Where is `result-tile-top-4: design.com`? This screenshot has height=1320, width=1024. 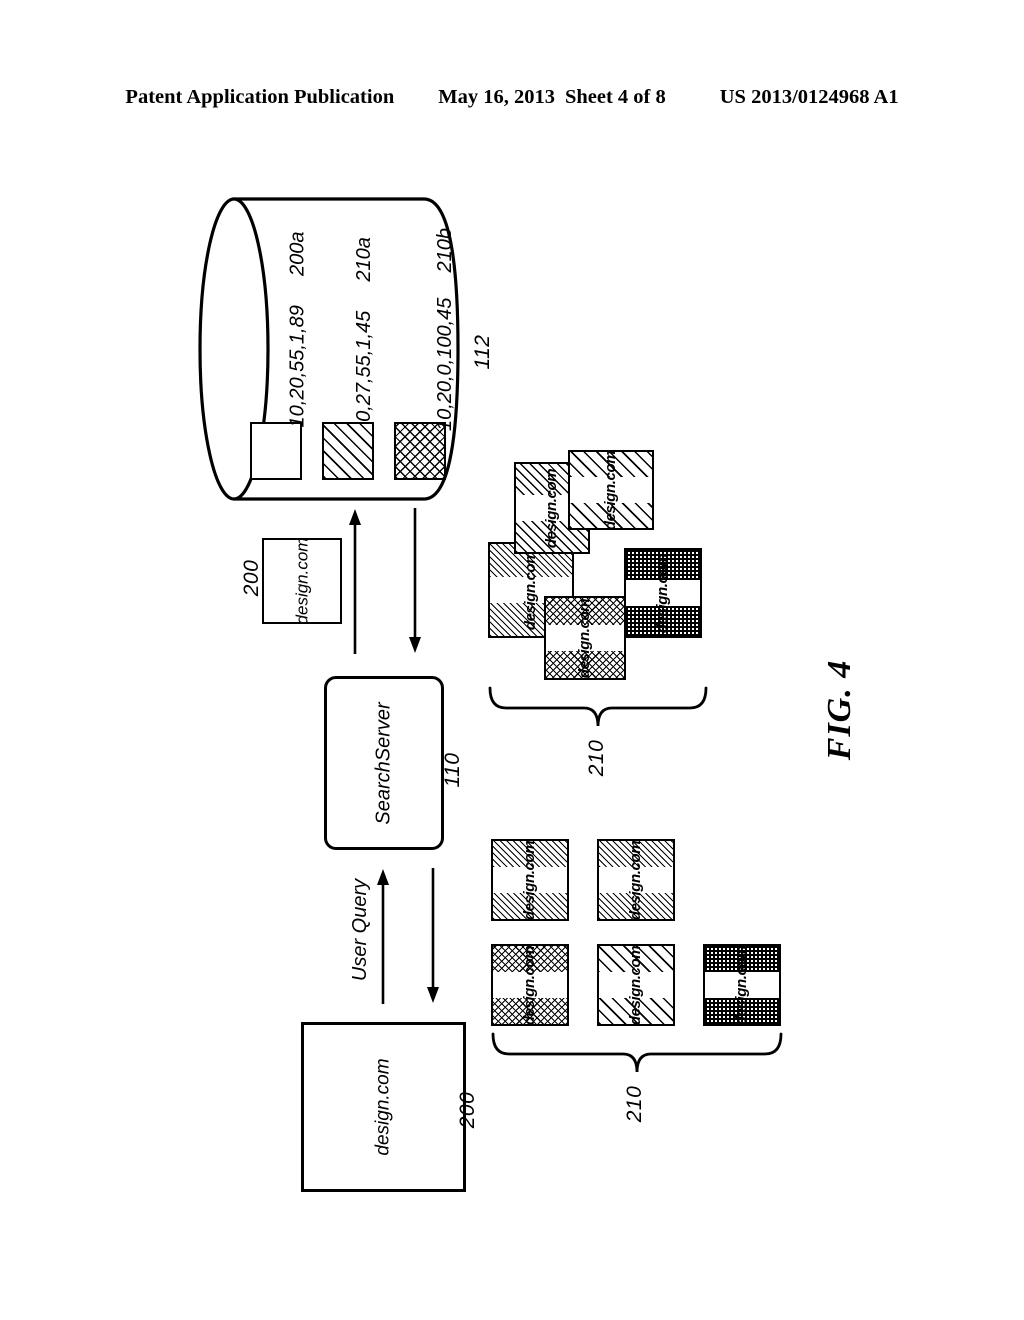
result-tile-top-4: design.com is located at coordinates (585, 638).